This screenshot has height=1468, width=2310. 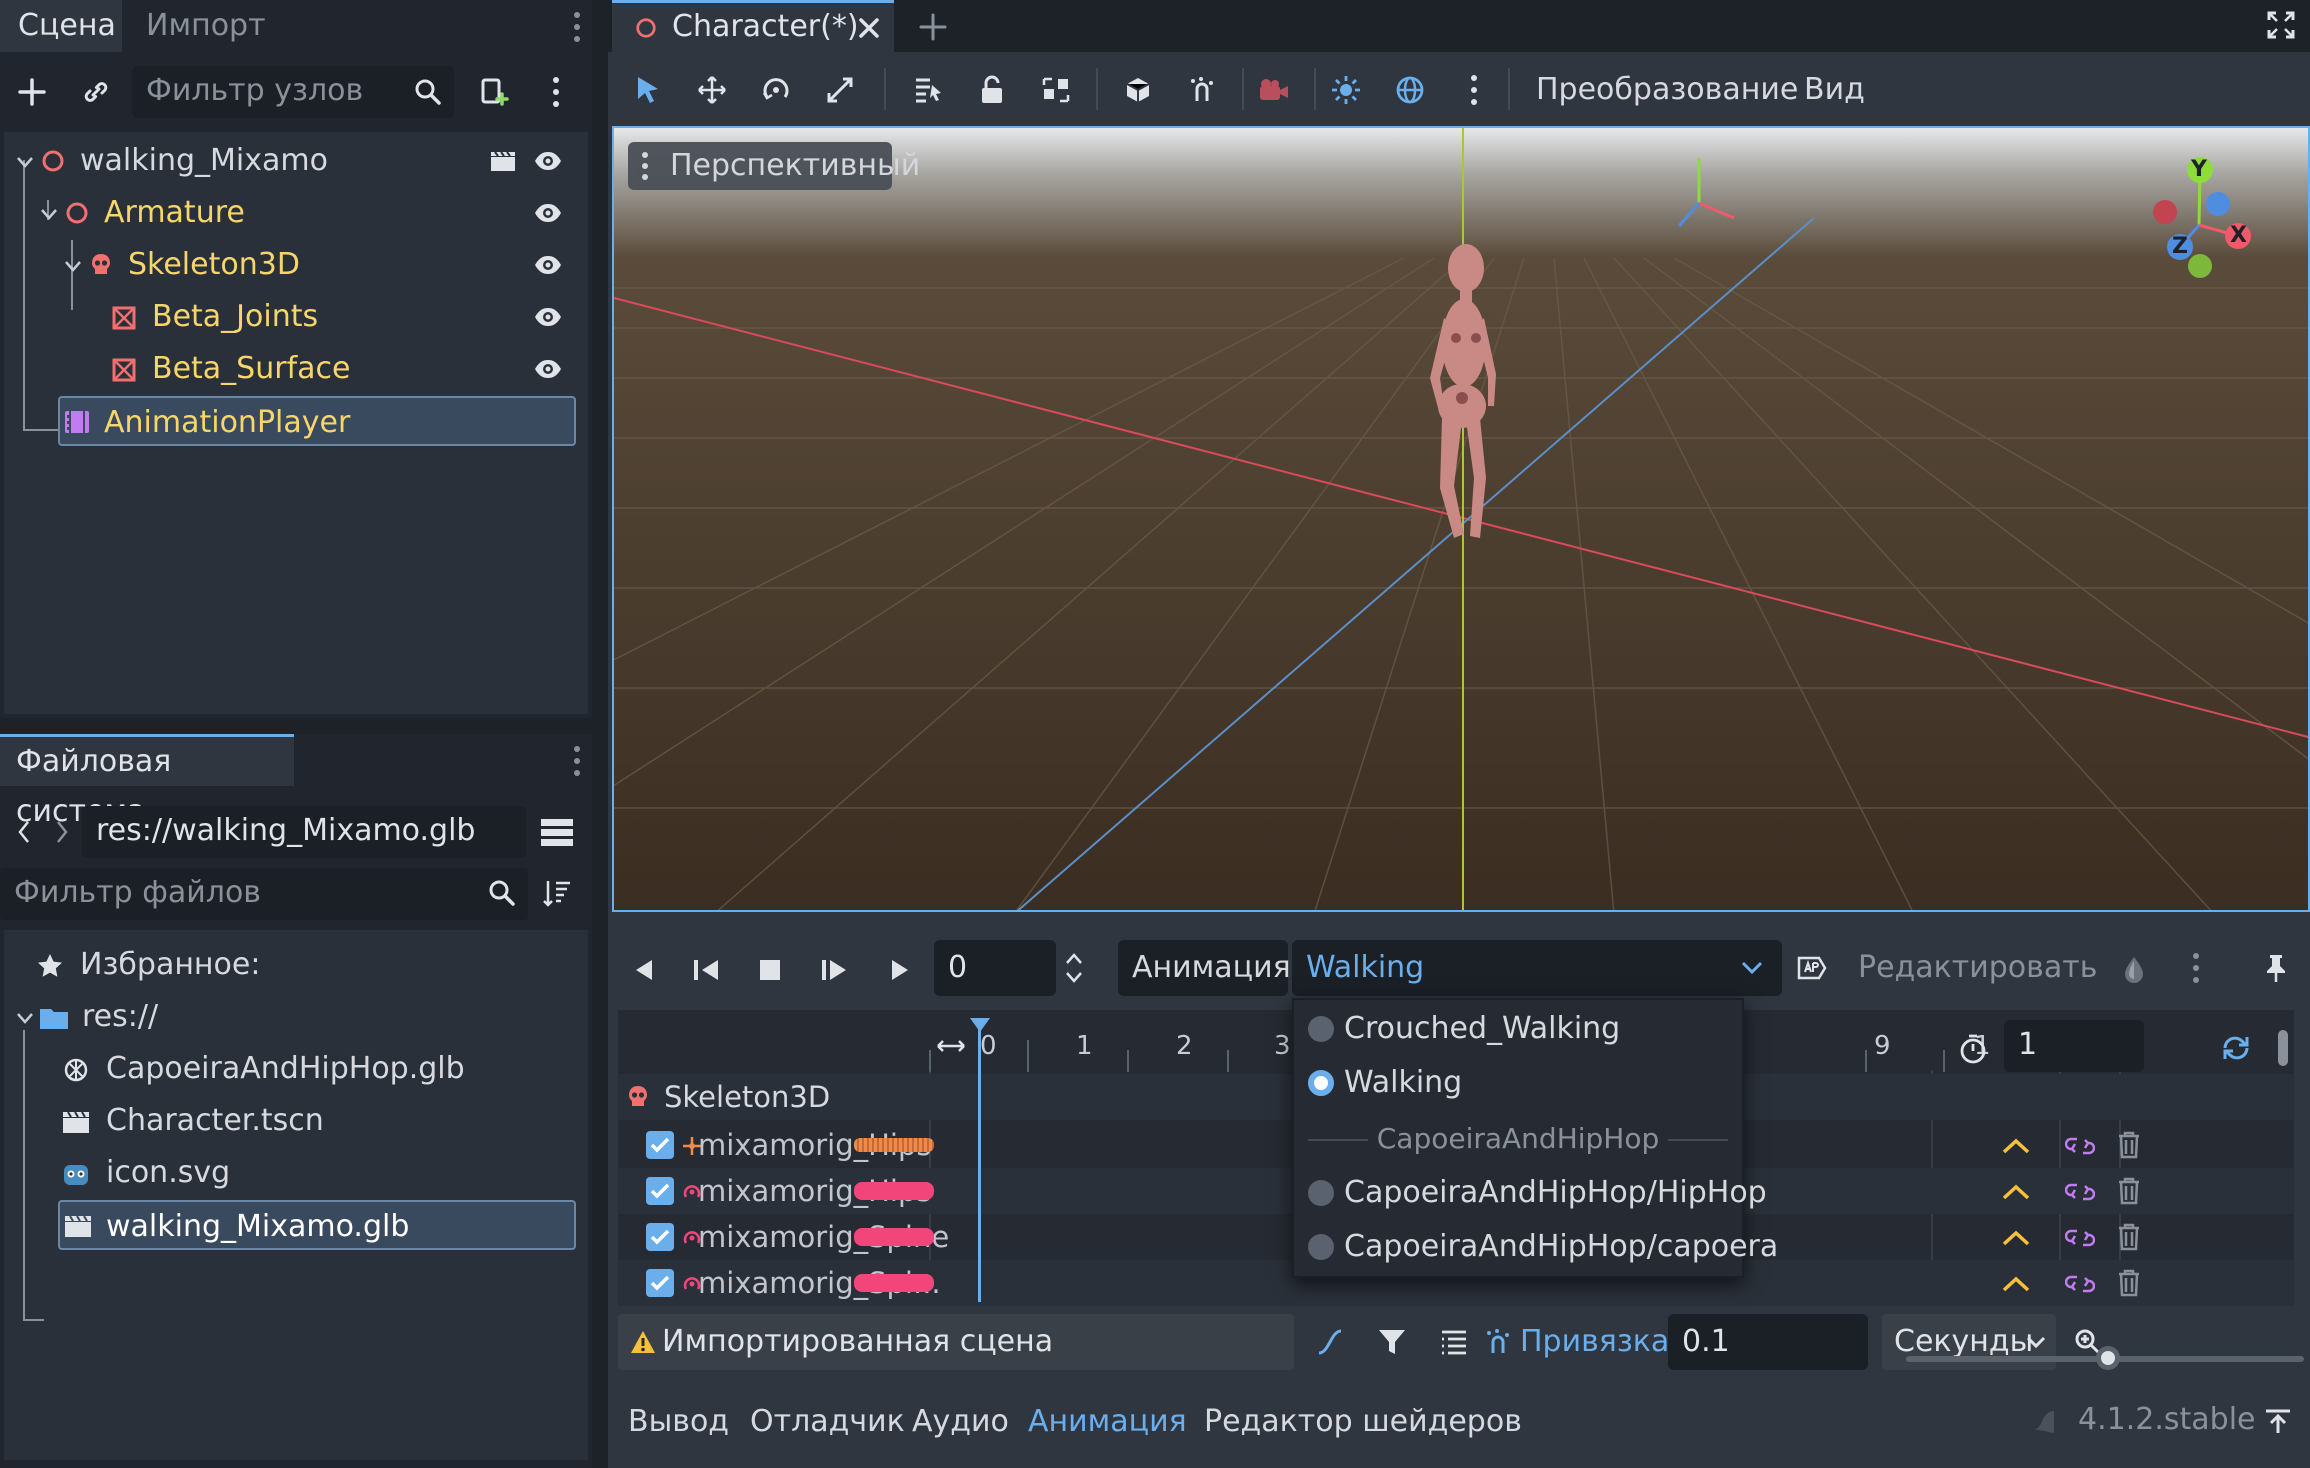 I want to click on filesystem-menu-icon, so click(x=577, y=761).